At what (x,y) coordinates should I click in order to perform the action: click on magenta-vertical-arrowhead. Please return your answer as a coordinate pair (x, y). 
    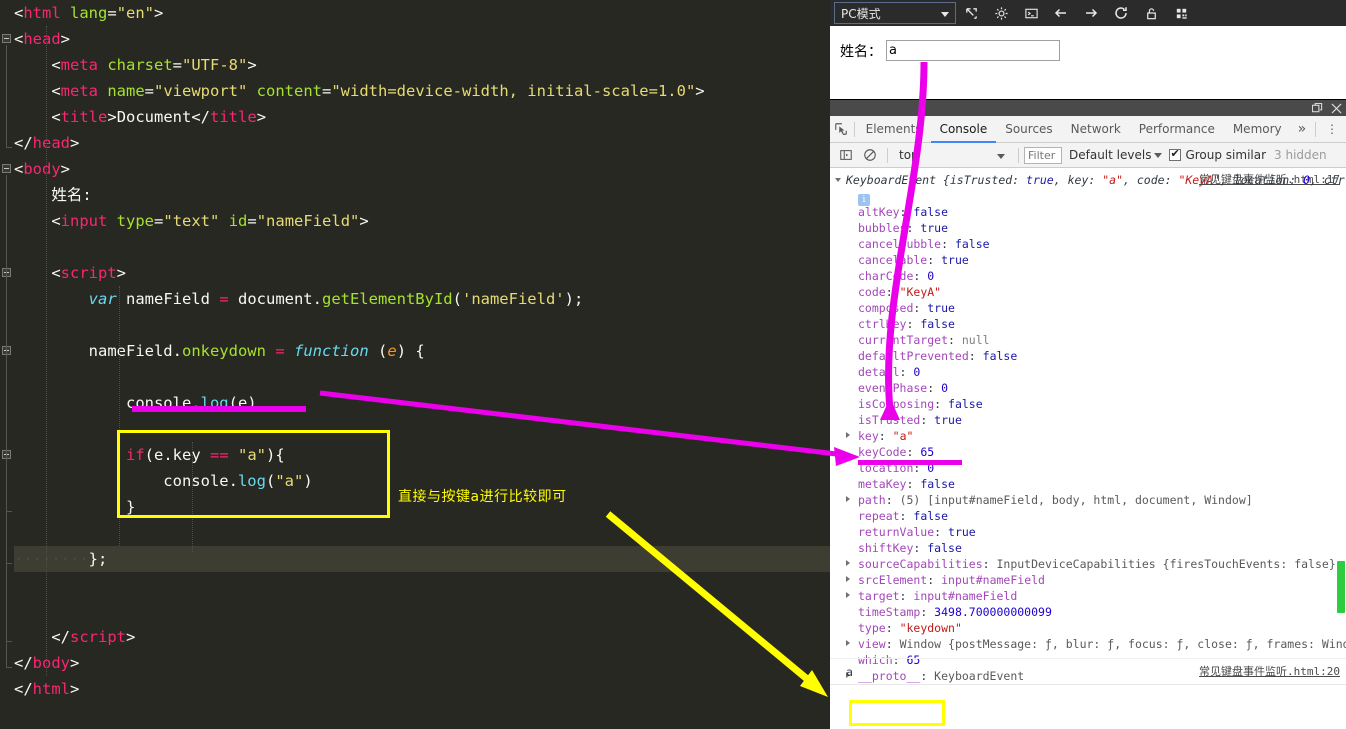
    Looking at the image, I should click on (890, 409).